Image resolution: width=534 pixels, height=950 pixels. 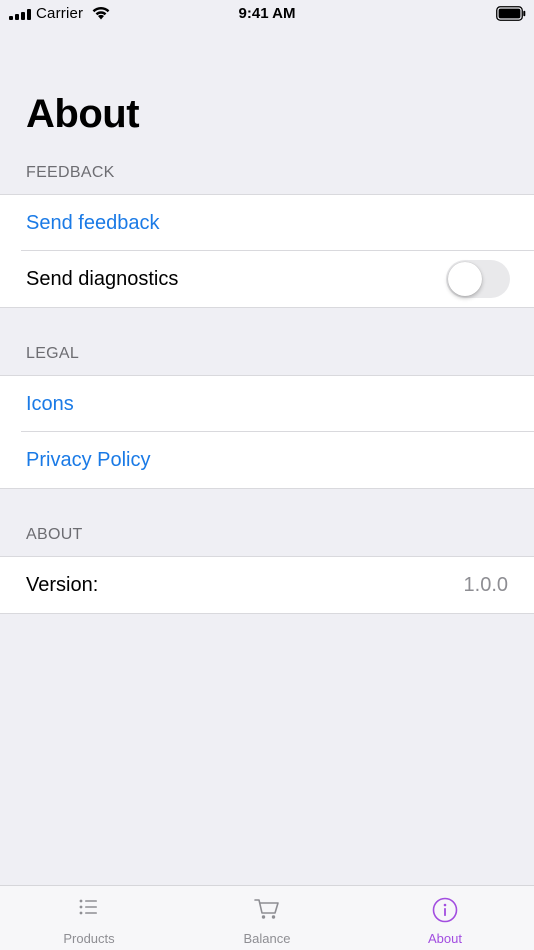 I want to click on send-feedback-link: Send feedback, so click(x=92, y=223).